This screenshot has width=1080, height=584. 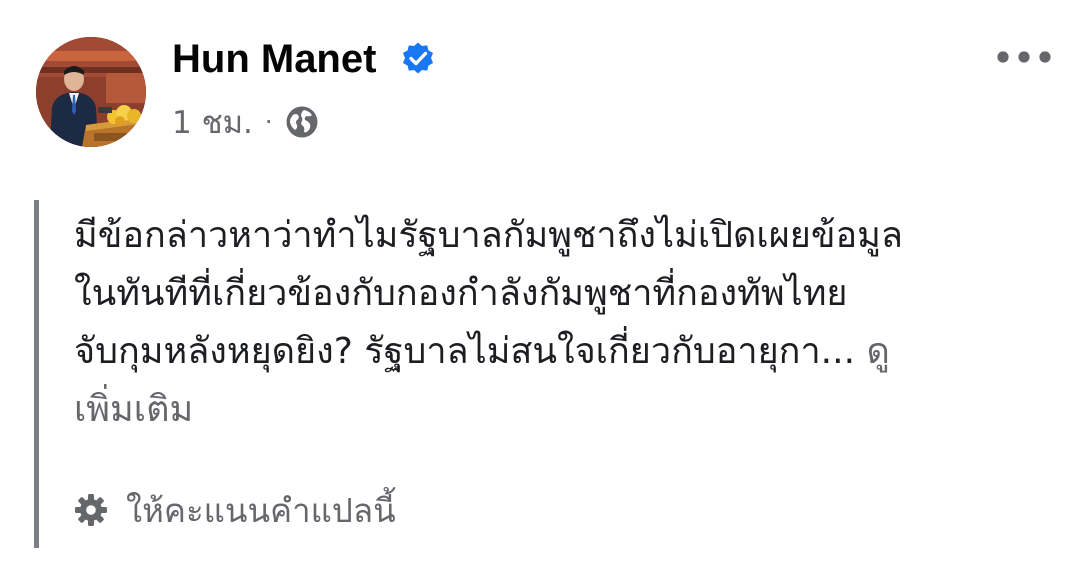 I want to click on more-horizontal-icon, so click(x=1003, y=57).